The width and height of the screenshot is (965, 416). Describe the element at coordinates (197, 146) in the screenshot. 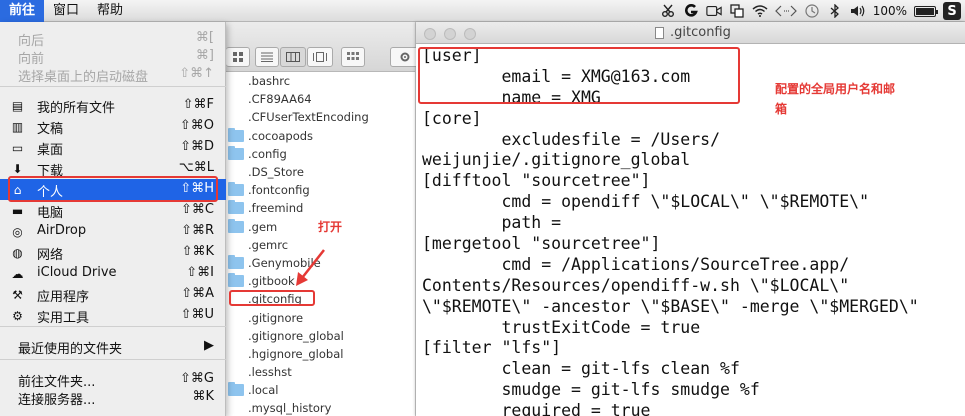

I see `go-menu-item-shortcut: ⇧⌘D` at that location.